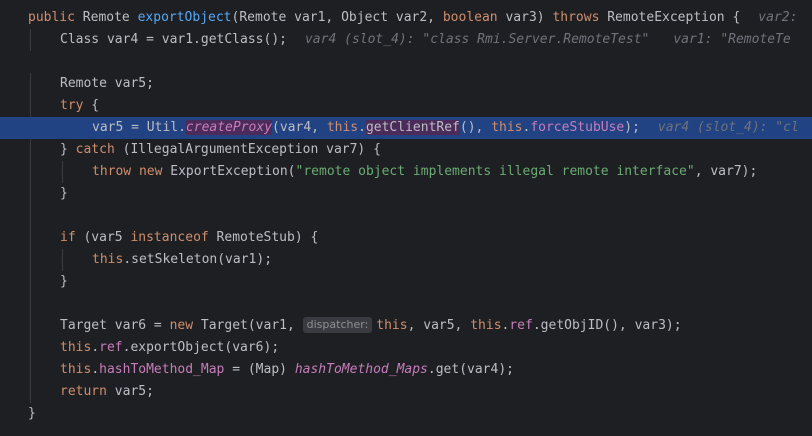  I want to click on code-part: .getObjID(), var3);, so click(607, 325).